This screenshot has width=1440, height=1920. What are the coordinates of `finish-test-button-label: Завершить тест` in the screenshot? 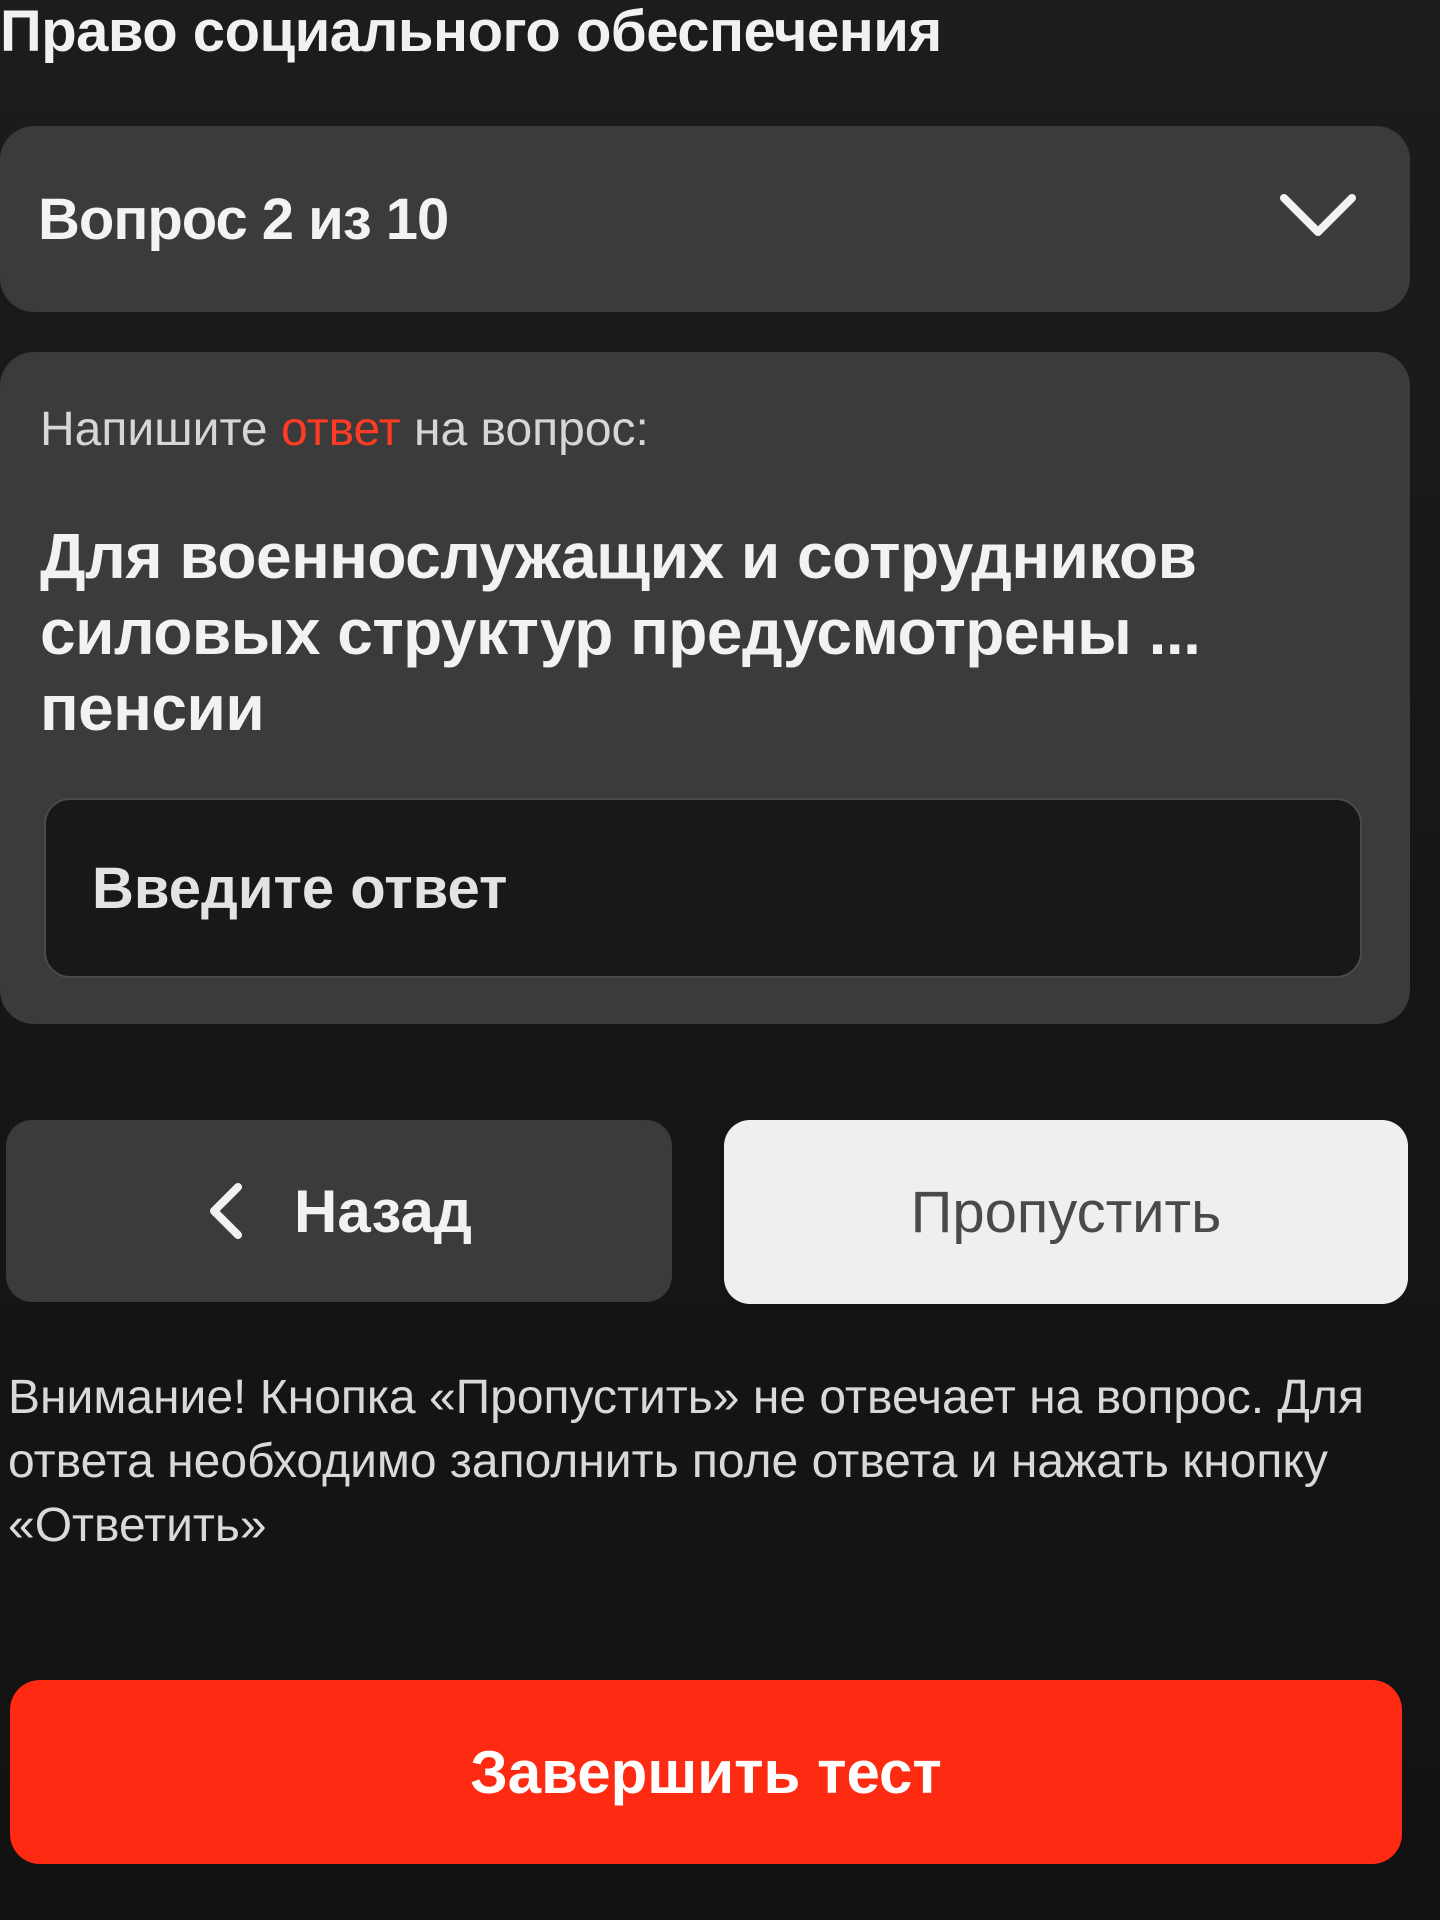 It's located at (706, 1772).